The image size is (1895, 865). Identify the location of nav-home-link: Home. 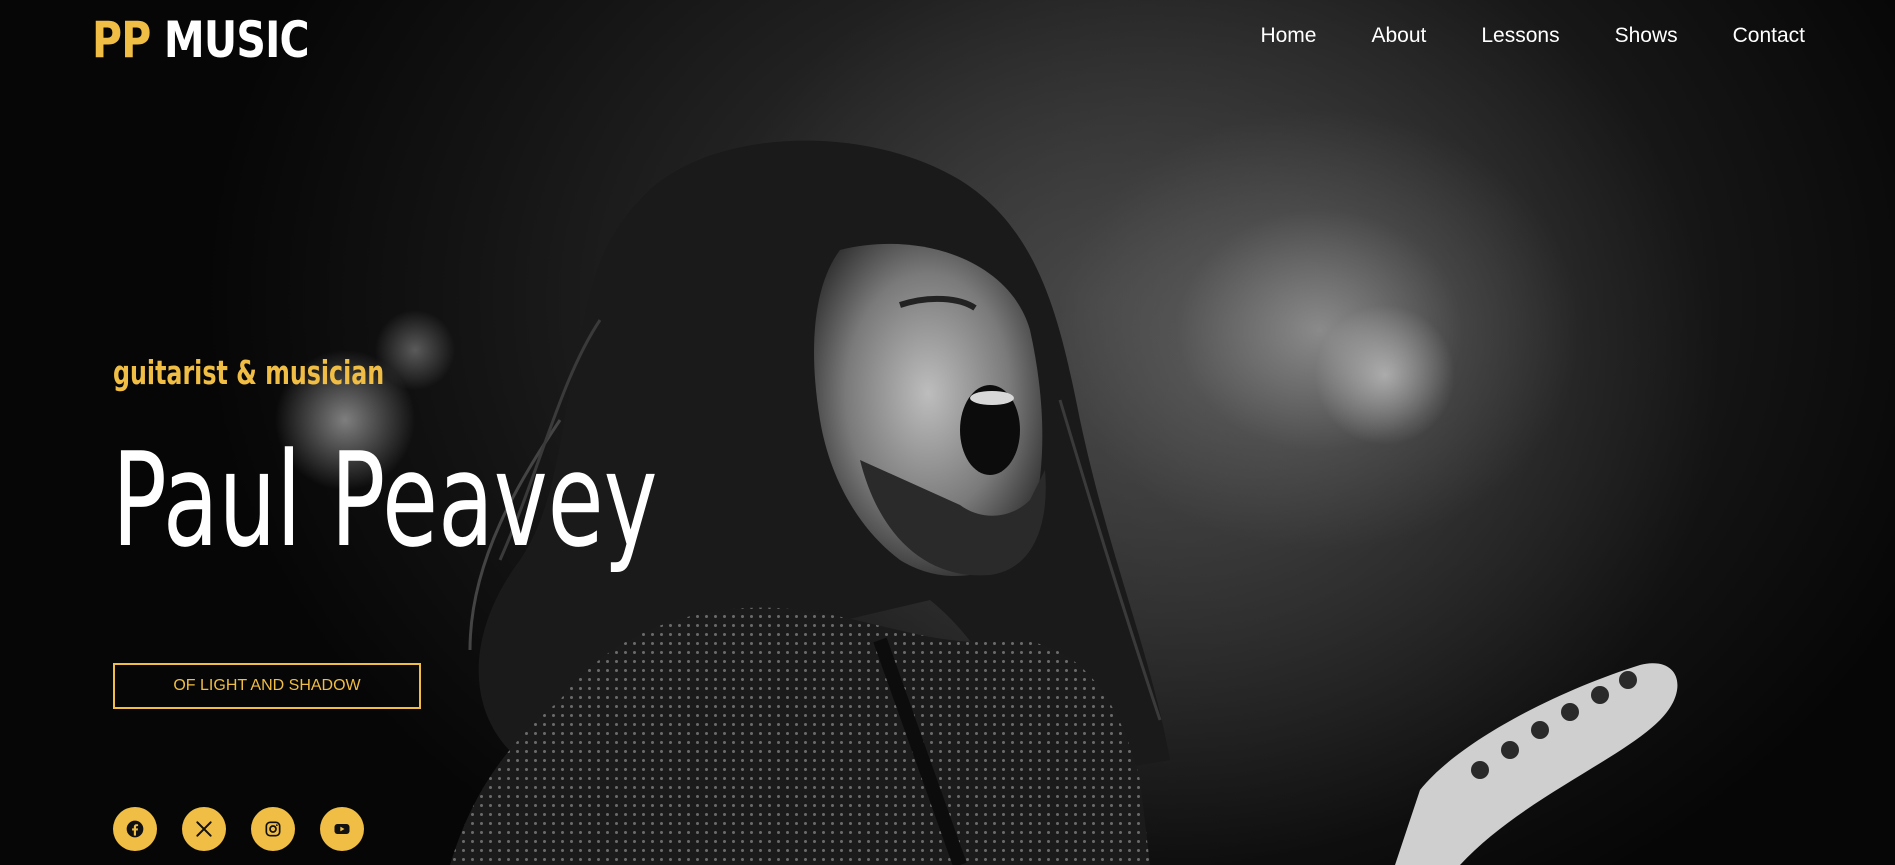
(1288, 36).